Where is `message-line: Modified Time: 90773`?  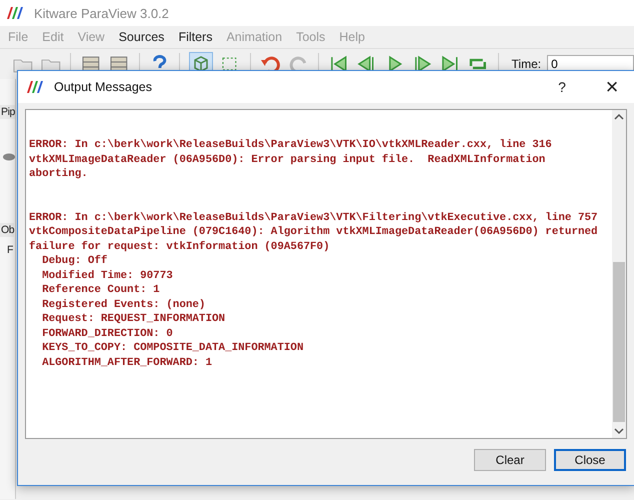
message-line: Modified Time: 90773 is located at coordinates (107, 275).